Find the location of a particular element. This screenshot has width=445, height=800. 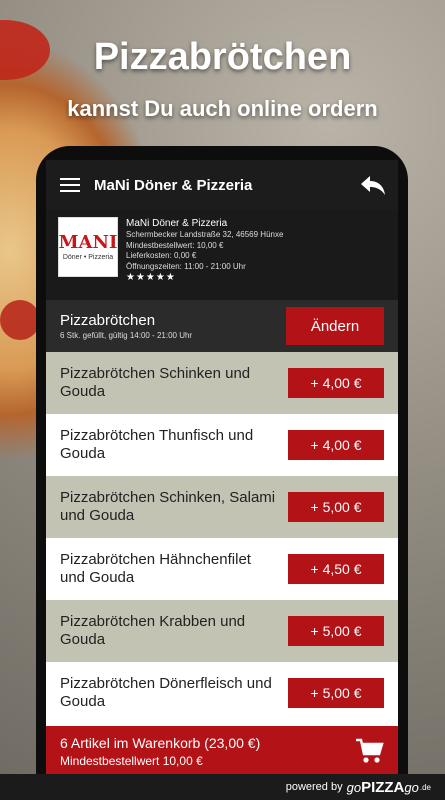

powered-by-text: powered by is located at coordinates (314, 787).